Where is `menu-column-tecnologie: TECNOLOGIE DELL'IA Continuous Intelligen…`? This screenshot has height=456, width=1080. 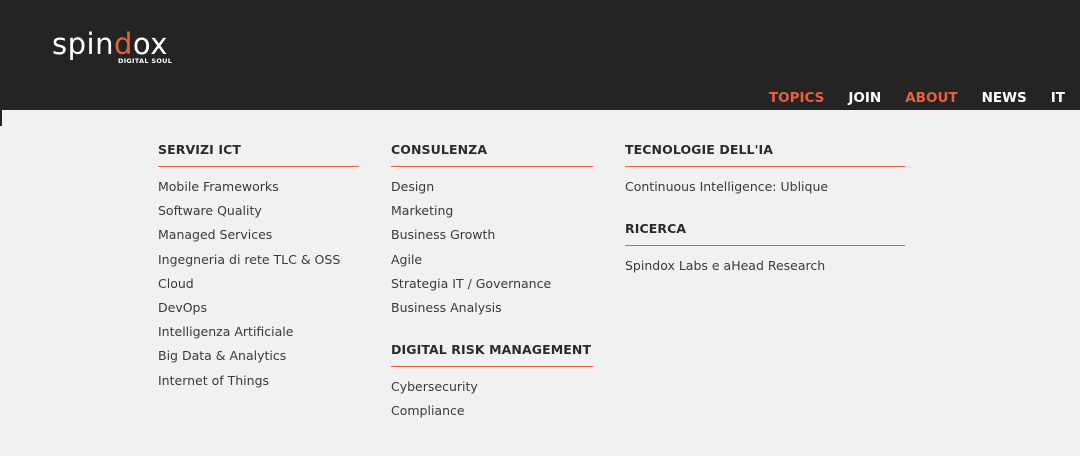 menu-column-tecnologie: TECNOLOGIE DELL'IA Continuous Intelligen… is located at coordinates (765, 212).